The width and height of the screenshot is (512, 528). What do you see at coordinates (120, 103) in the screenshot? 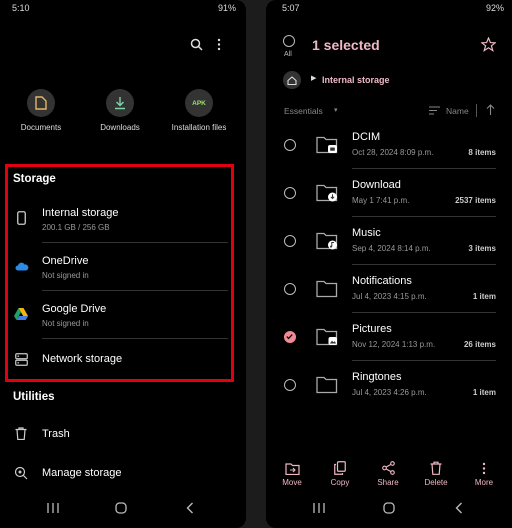
I see `download-icon` at bounding box center [120, 103].